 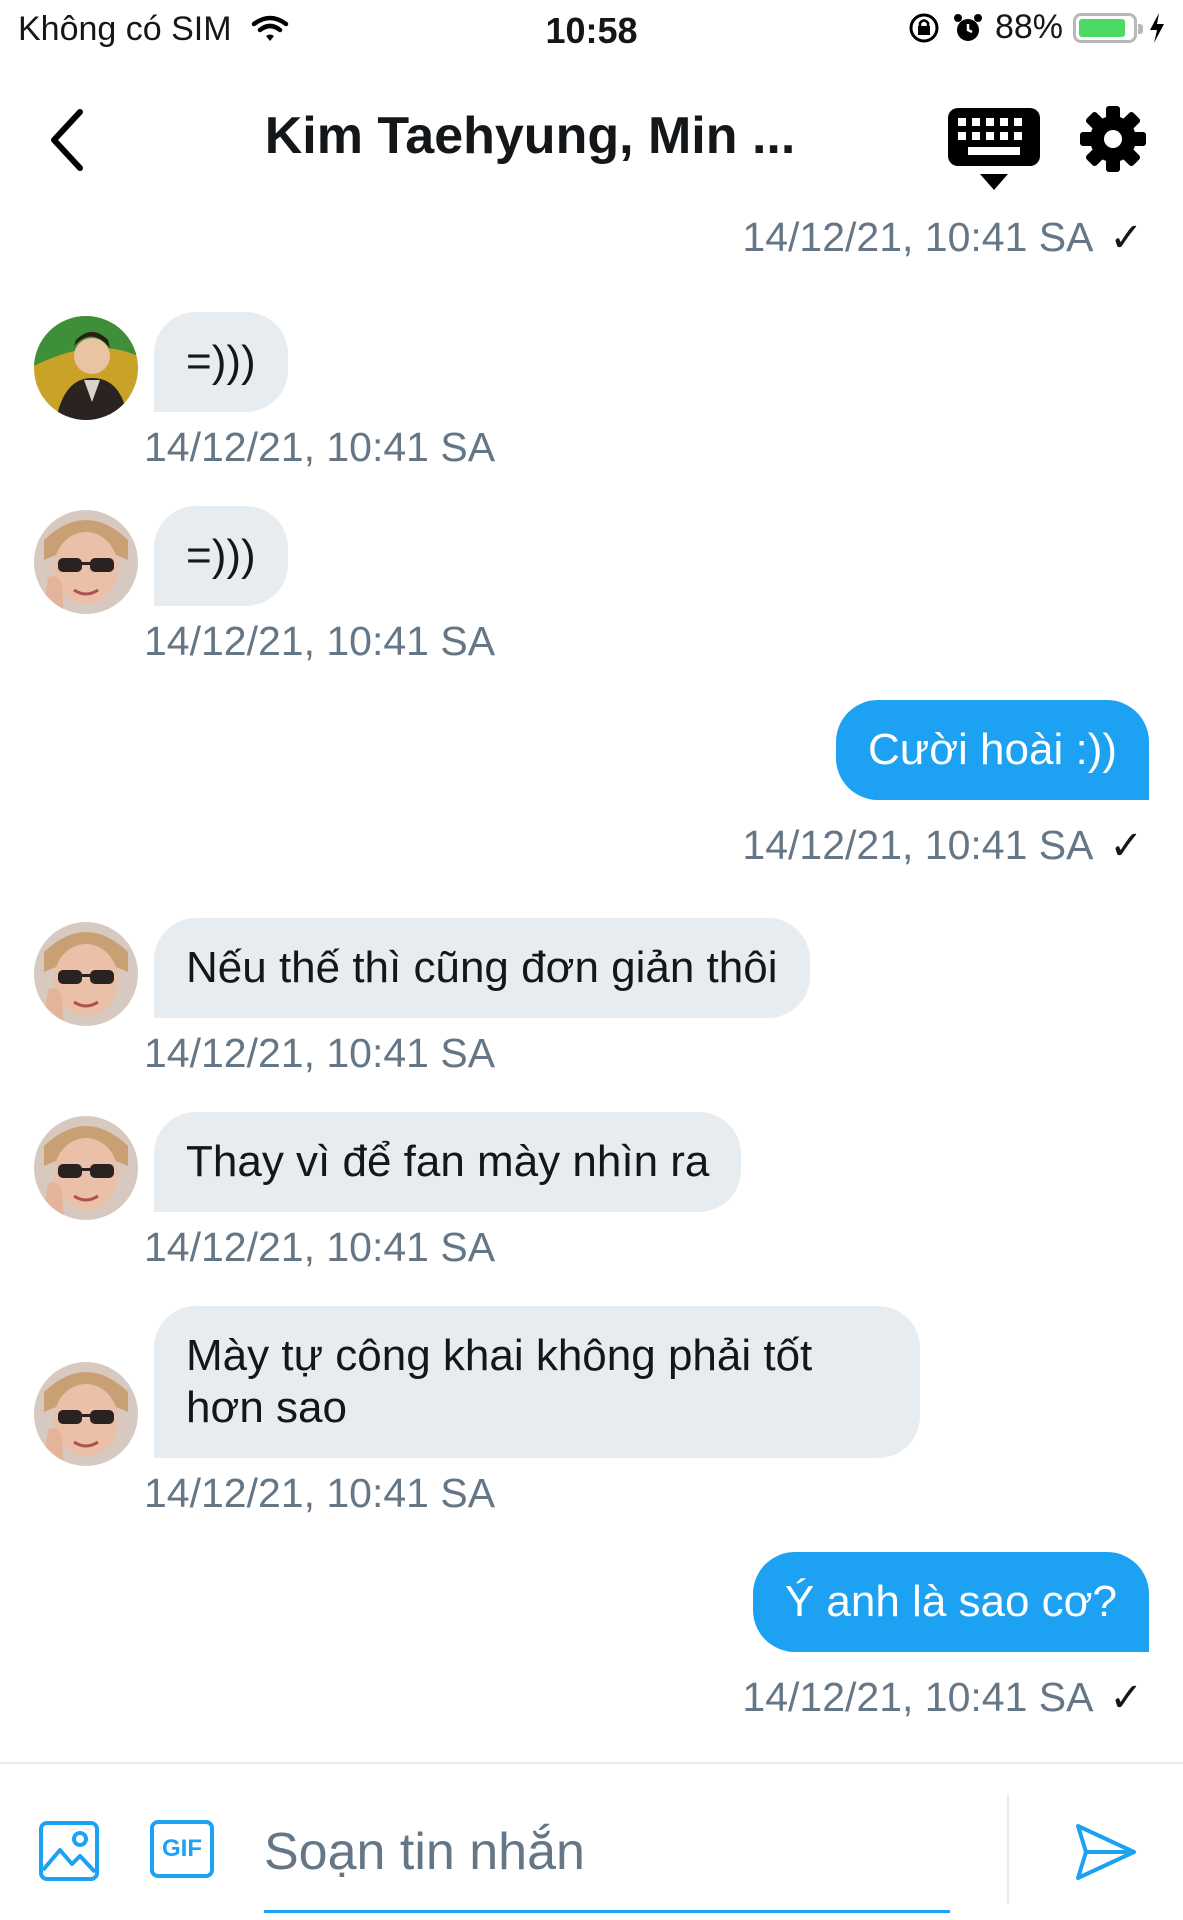 I want to click on message-bubble: Cười hoài :)), so click(x=992, y=750).